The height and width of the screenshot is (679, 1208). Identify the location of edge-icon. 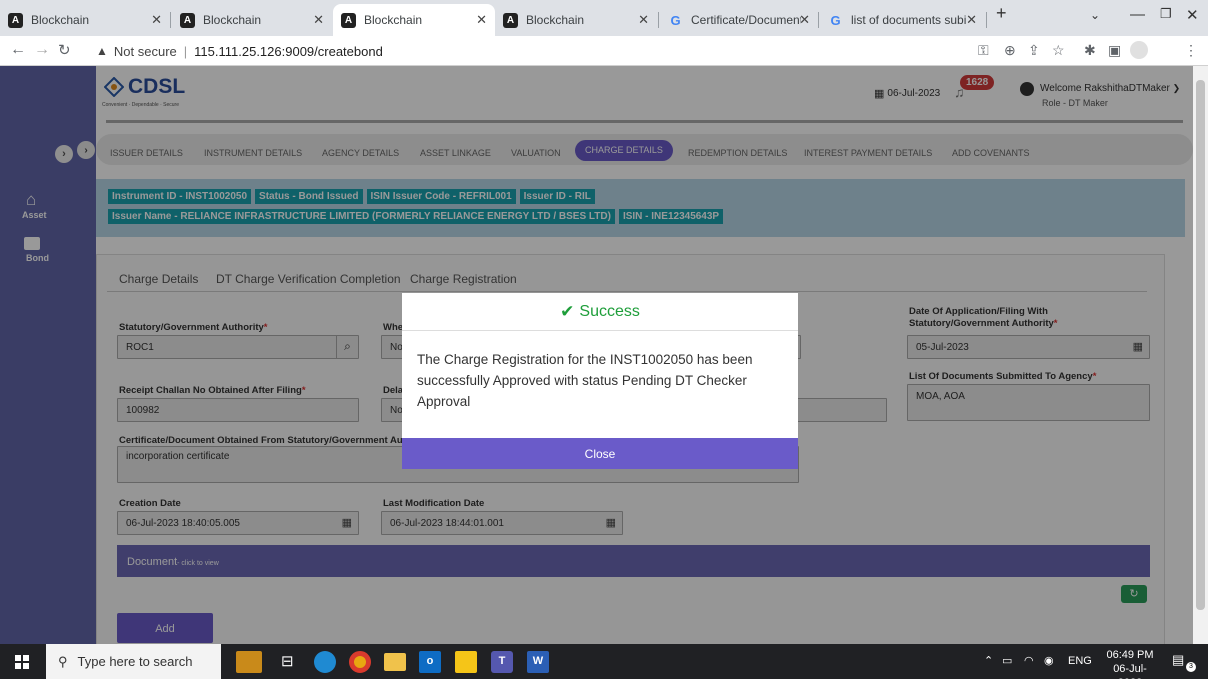
(325, 662).